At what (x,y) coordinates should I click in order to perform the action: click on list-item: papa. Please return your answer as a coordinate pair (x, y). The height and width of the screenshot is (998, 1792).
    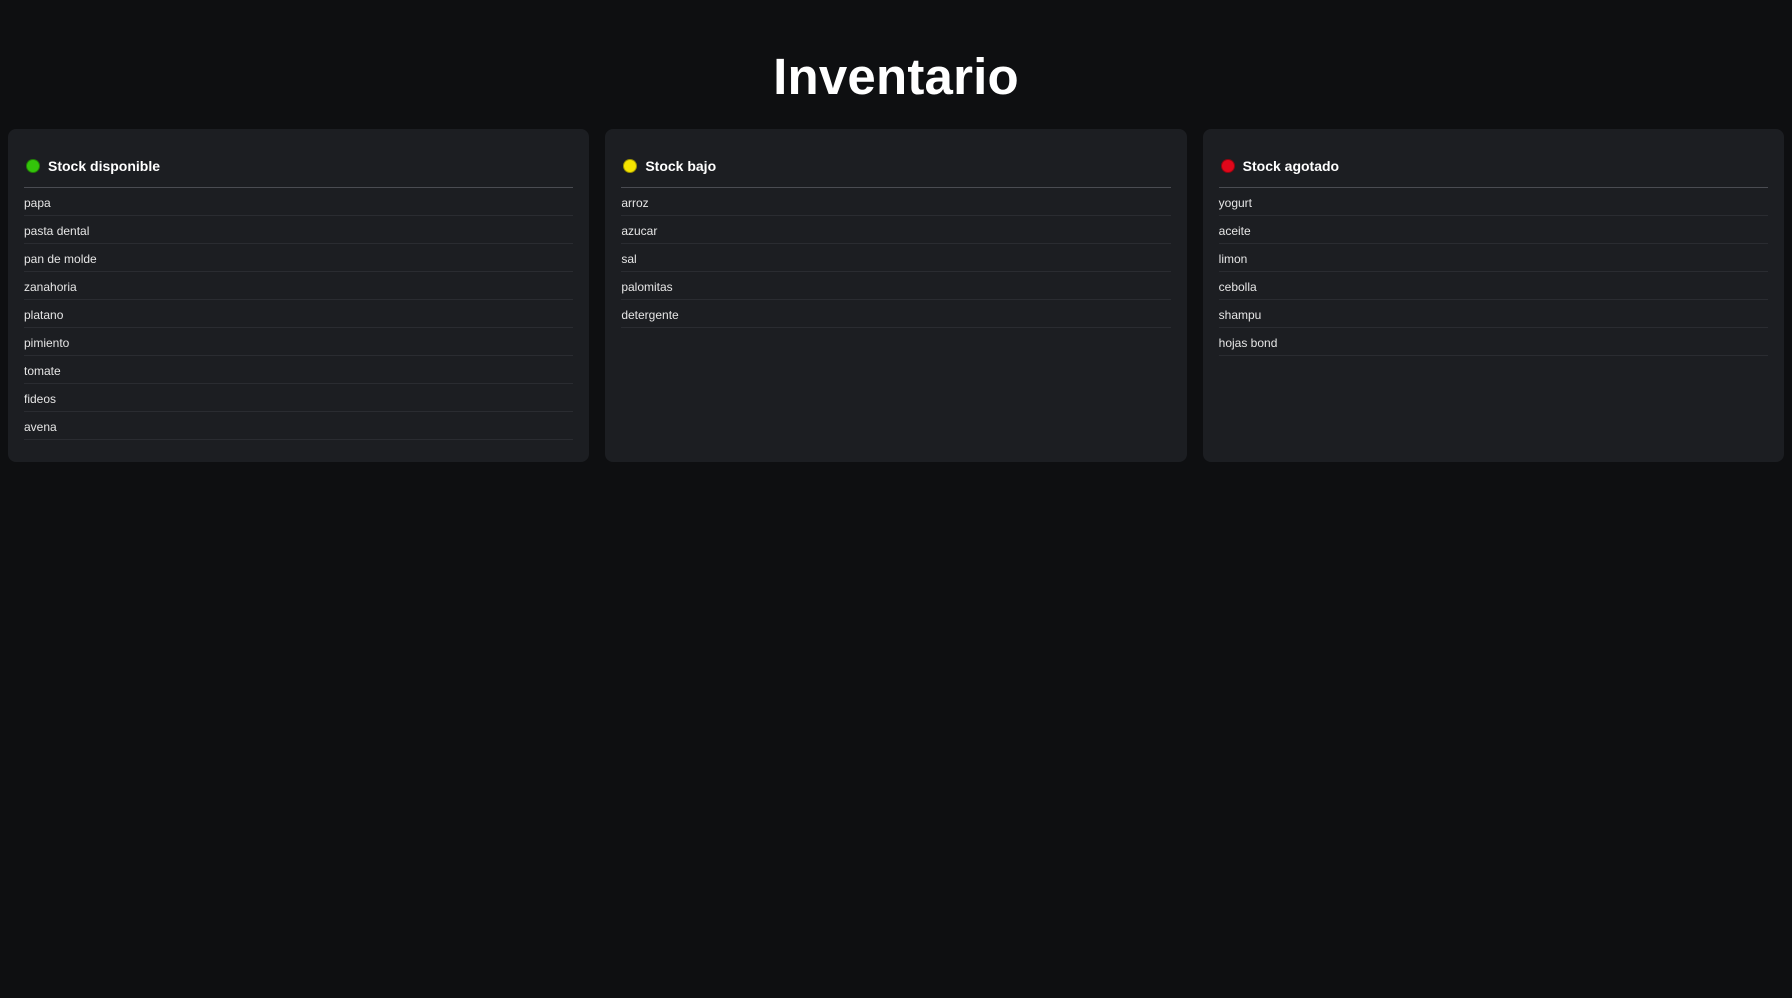
    Looking at the image, I should click on (299, 202).